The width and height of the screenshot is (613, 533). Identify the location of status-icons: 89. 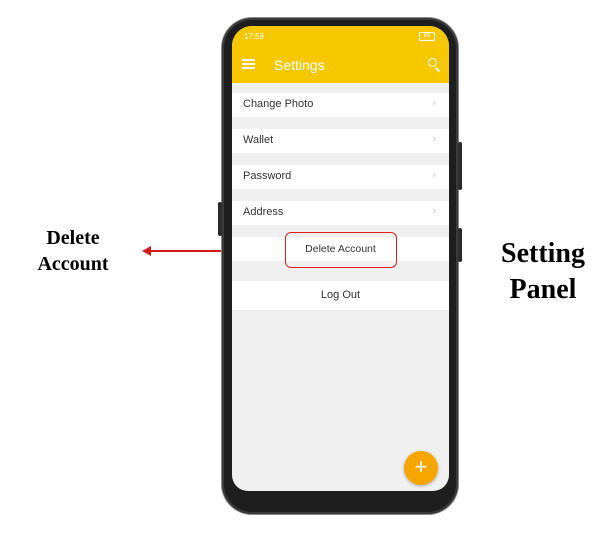
(427, 37).